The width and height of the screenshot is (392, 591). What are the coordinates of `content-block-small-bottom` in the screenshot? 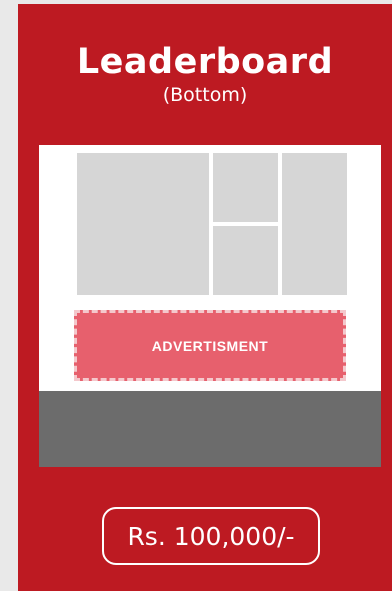 It's located at (245, 260).